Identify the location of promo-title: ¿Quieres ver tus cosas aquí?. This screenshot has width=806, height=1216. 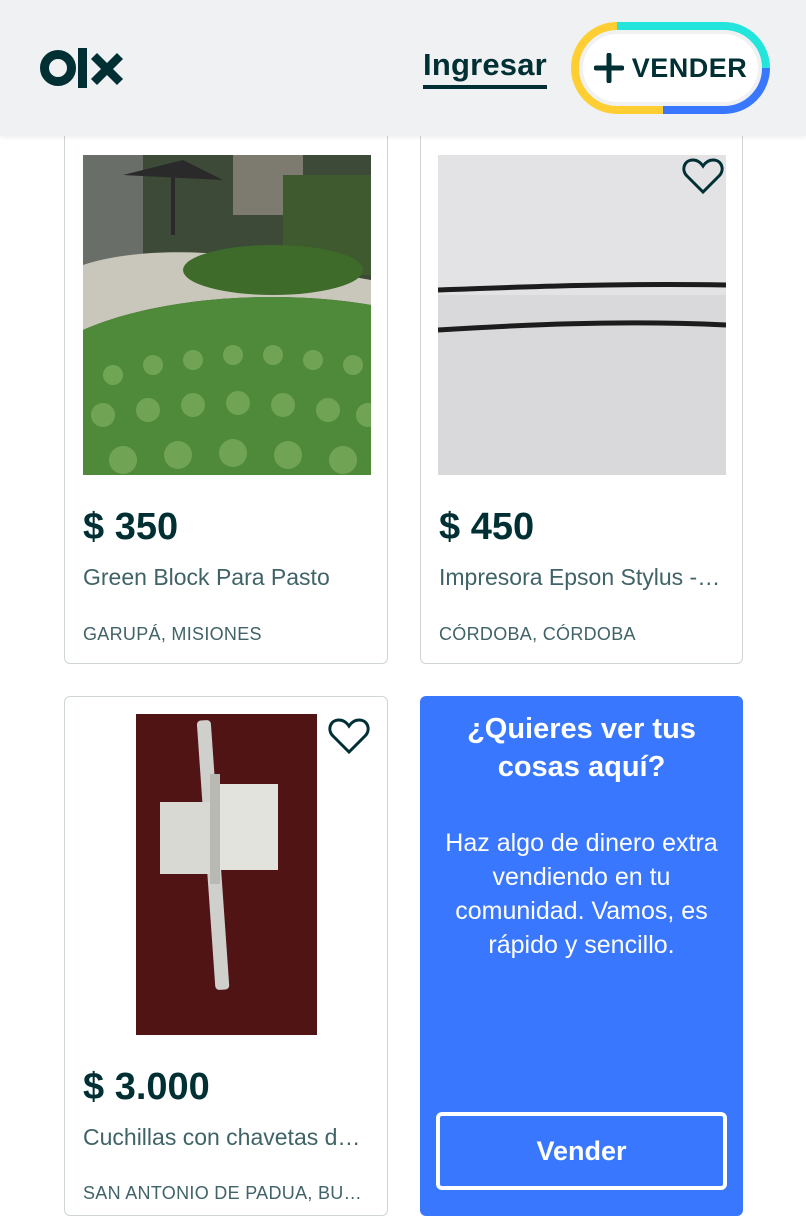
(581, 748).